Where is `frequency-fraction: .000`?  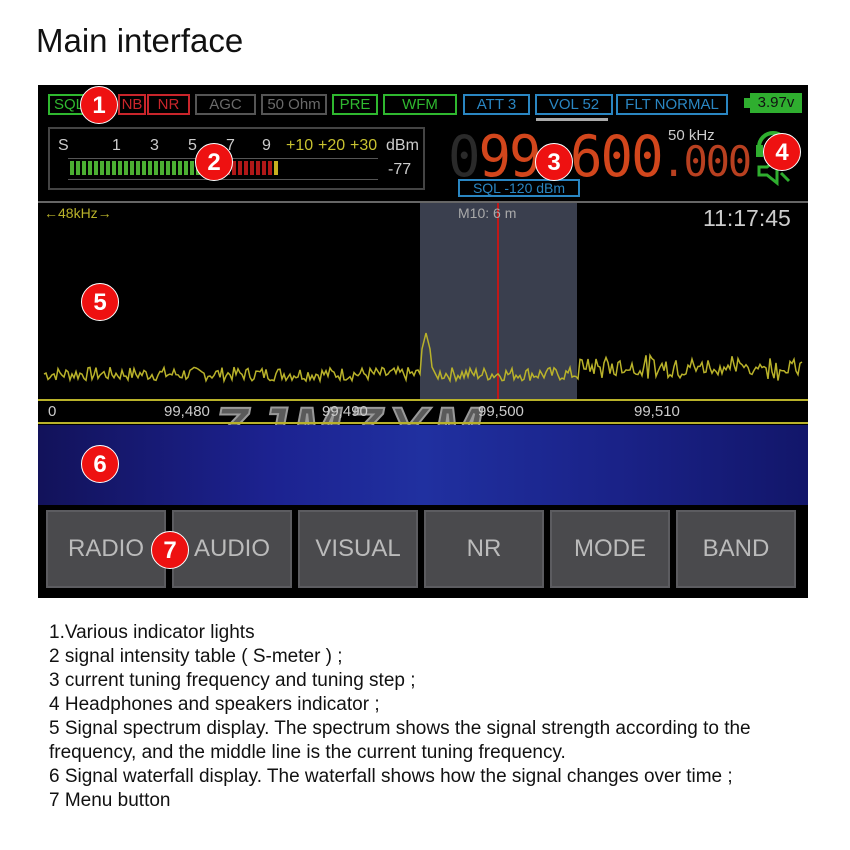 frequency-fraction: .000 is located at coordinates (706, 162).